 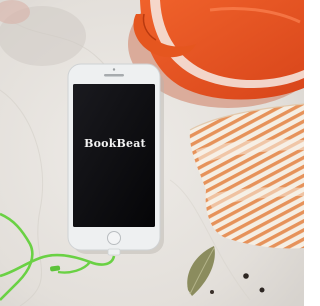 What do you see at coordinates (114, 155) in the screenshot?
I see `phone-screen` at bounding box center [114, 155].